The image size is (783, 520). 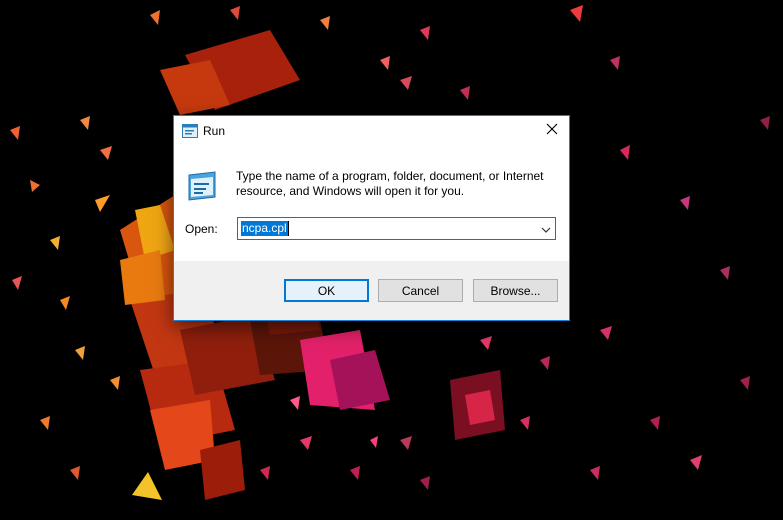 I want to click on run-app-icon, so click(x=190, y=131).